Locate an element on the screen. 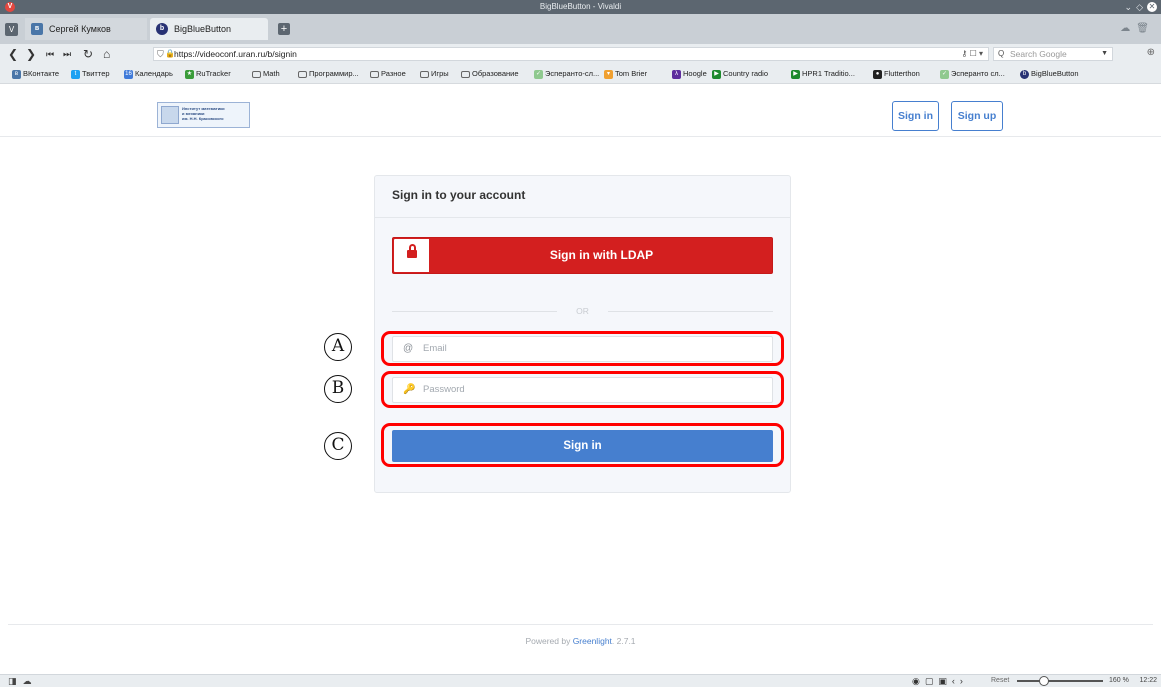 This screenshot has height=687, width=1161. annotation-label-b: B is located at coordinates (338, 389).